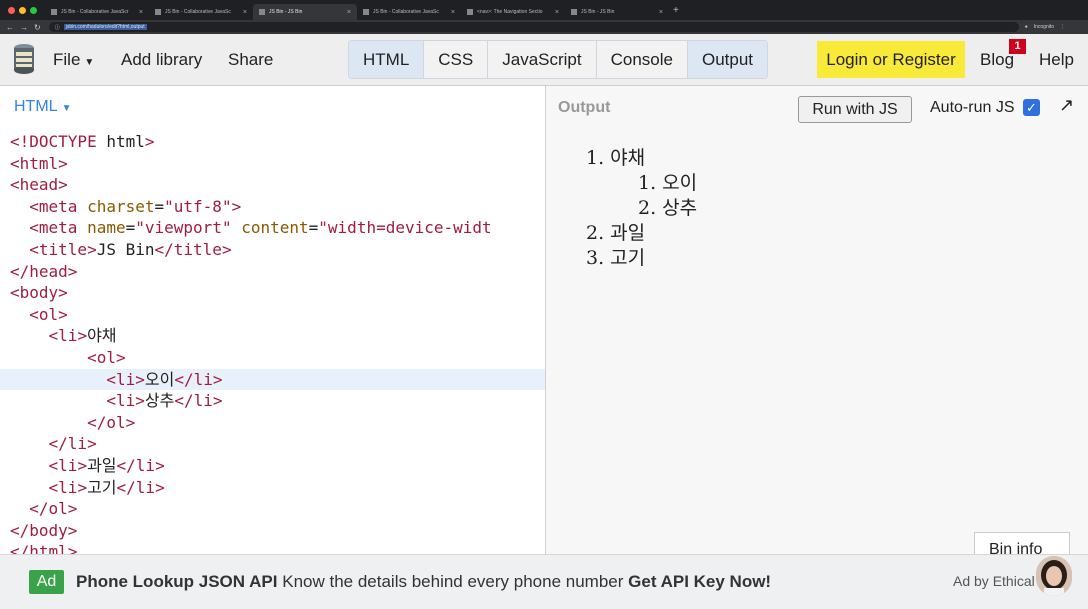  I want to click on output-list-item: 1. 오이, so click(668, 183).